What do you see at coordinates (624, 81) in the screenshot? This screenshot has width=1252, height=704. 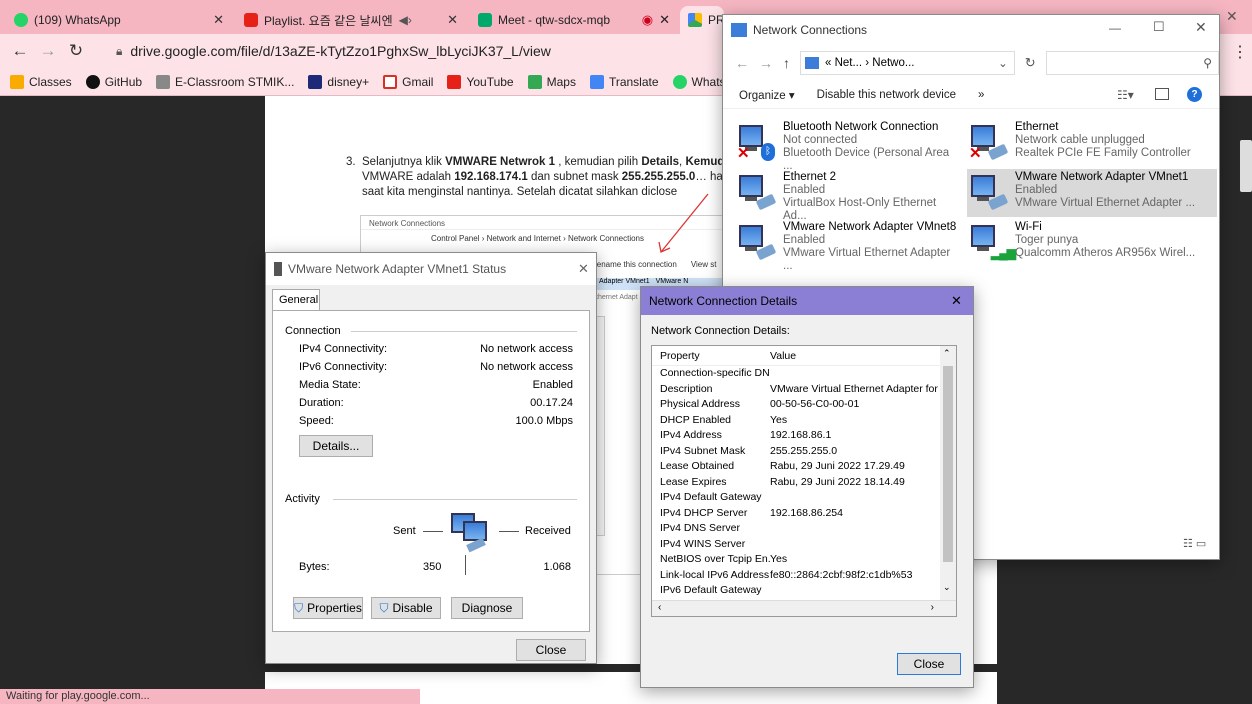 I see `bookmark-translate: Translate` at bounding box center [624, 81].